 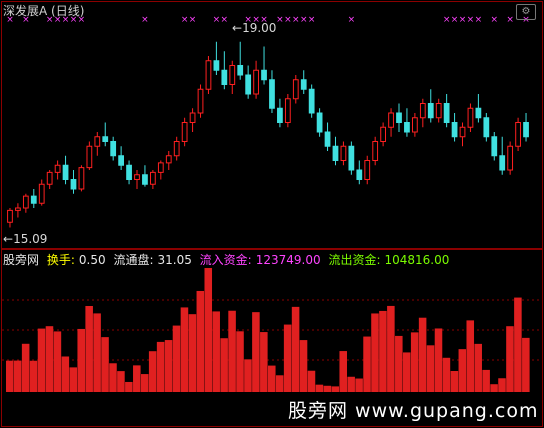 I want to click on float-value: 31.05, so click(x=174, y=260).